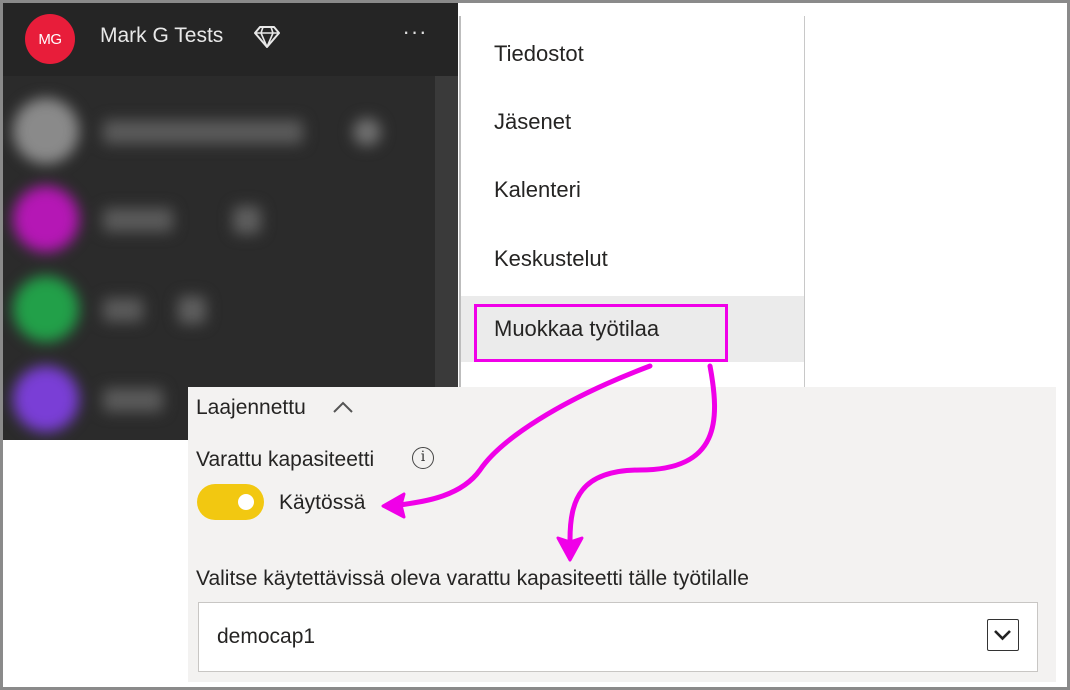 This screenshot has height=690, width=1070. I want to click on dedicated-capacity-label: Varattu kapasiteetti, so click(285, 459).